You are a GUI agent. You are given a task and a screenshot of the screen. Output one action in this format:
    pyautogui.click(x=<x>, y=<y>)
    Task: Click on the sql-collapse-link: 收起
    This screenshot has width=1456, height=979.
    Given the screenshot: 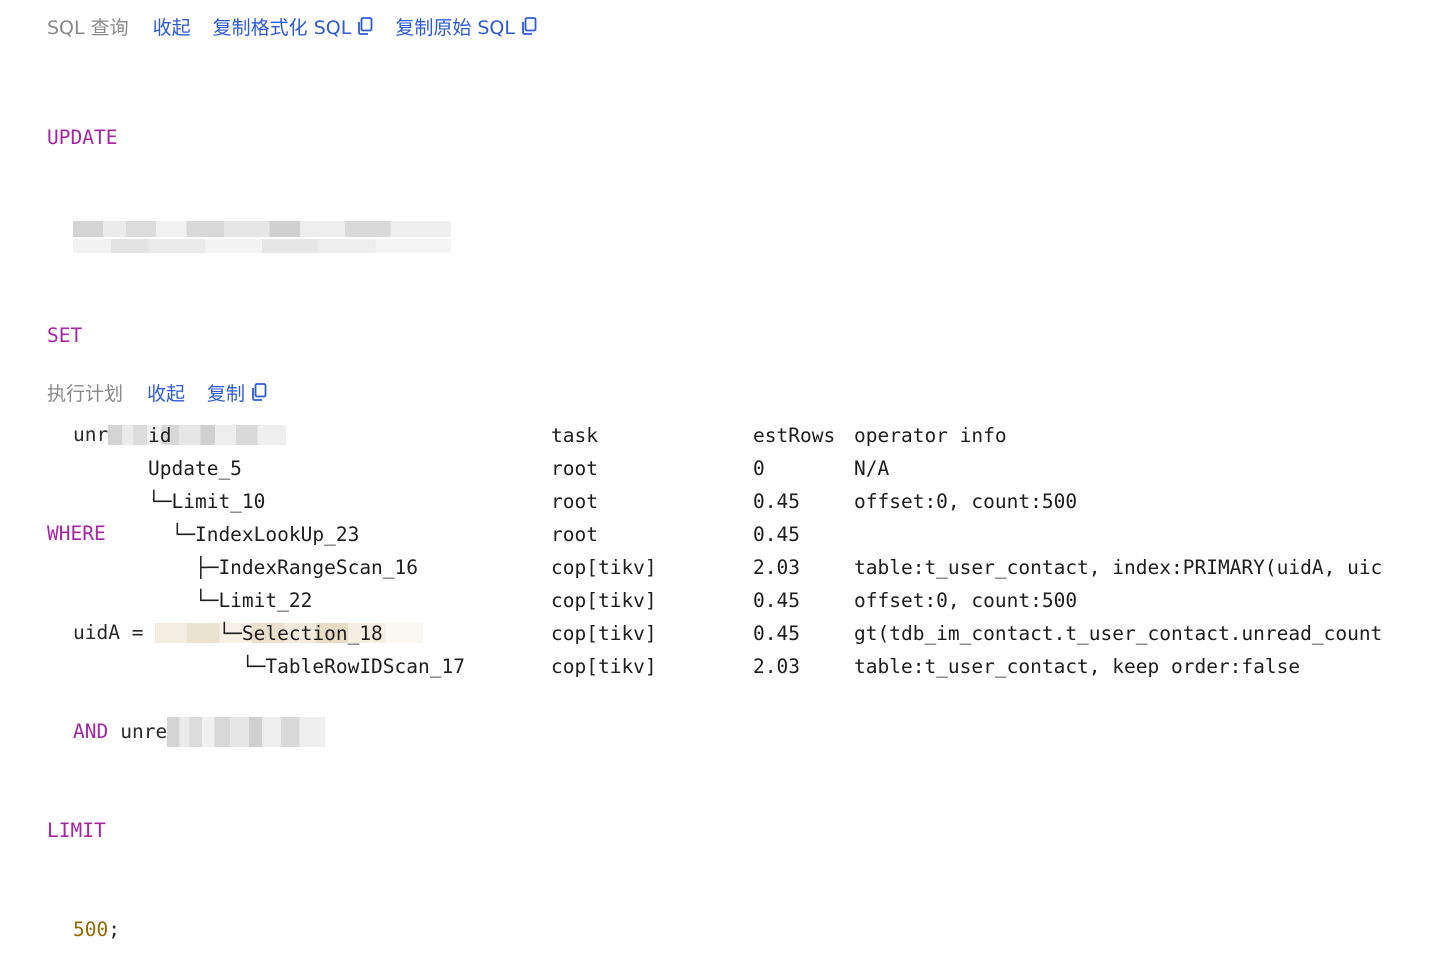 What is the action you would take?
    pyautogui.click(x=172, y=26)
    